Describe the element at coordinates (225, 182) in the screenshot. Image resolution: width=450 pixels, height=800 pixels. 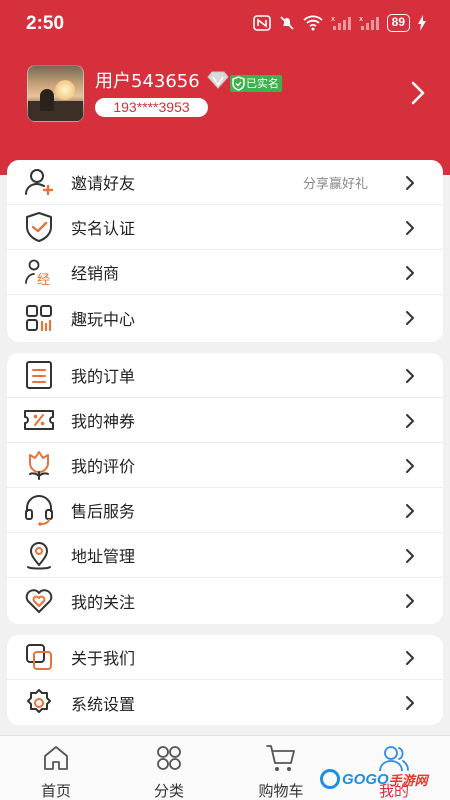
I see `menu-item-invite-friends: 邀请好友 分享赢好礼` at that location.